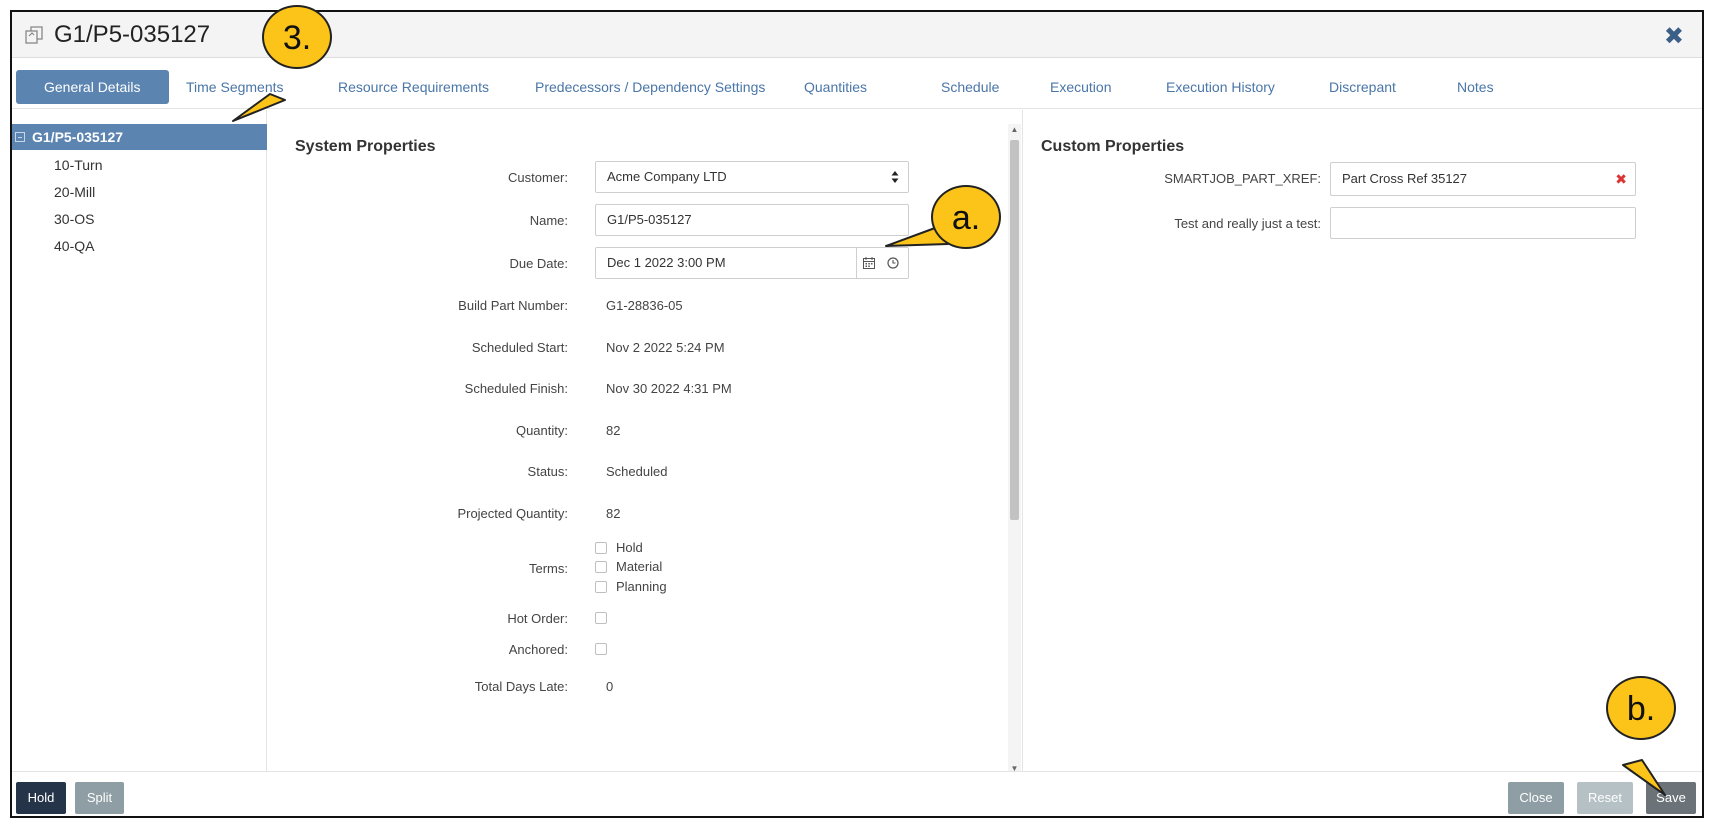  Describe the element at coordinates (297, 37) in the screenshot. I see `callout-3: 3.` at that location.